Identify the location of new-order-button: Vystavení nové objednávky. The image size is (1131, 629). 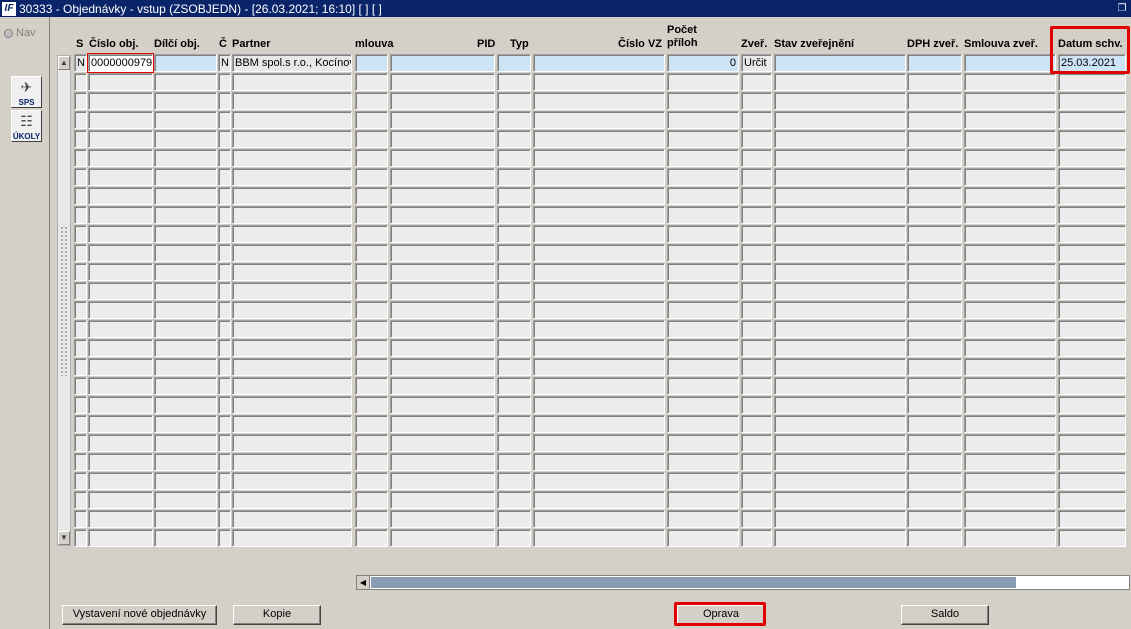
(139, 615).